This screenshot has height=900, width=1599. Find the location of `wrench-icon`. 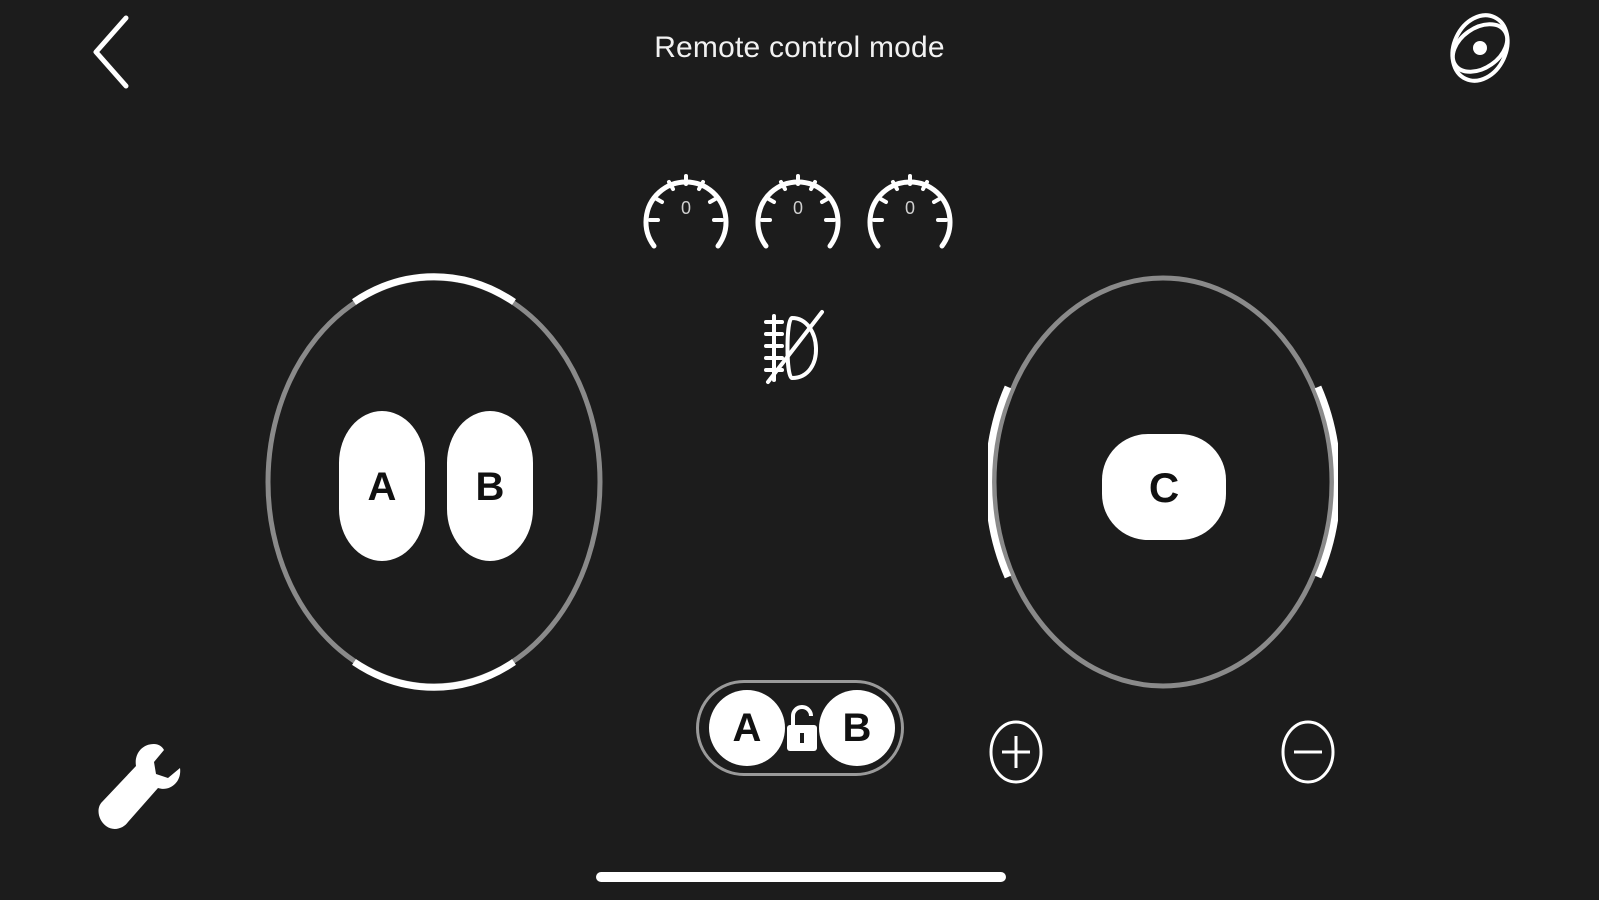

wrench-icon is located at coordinates (139, 786).